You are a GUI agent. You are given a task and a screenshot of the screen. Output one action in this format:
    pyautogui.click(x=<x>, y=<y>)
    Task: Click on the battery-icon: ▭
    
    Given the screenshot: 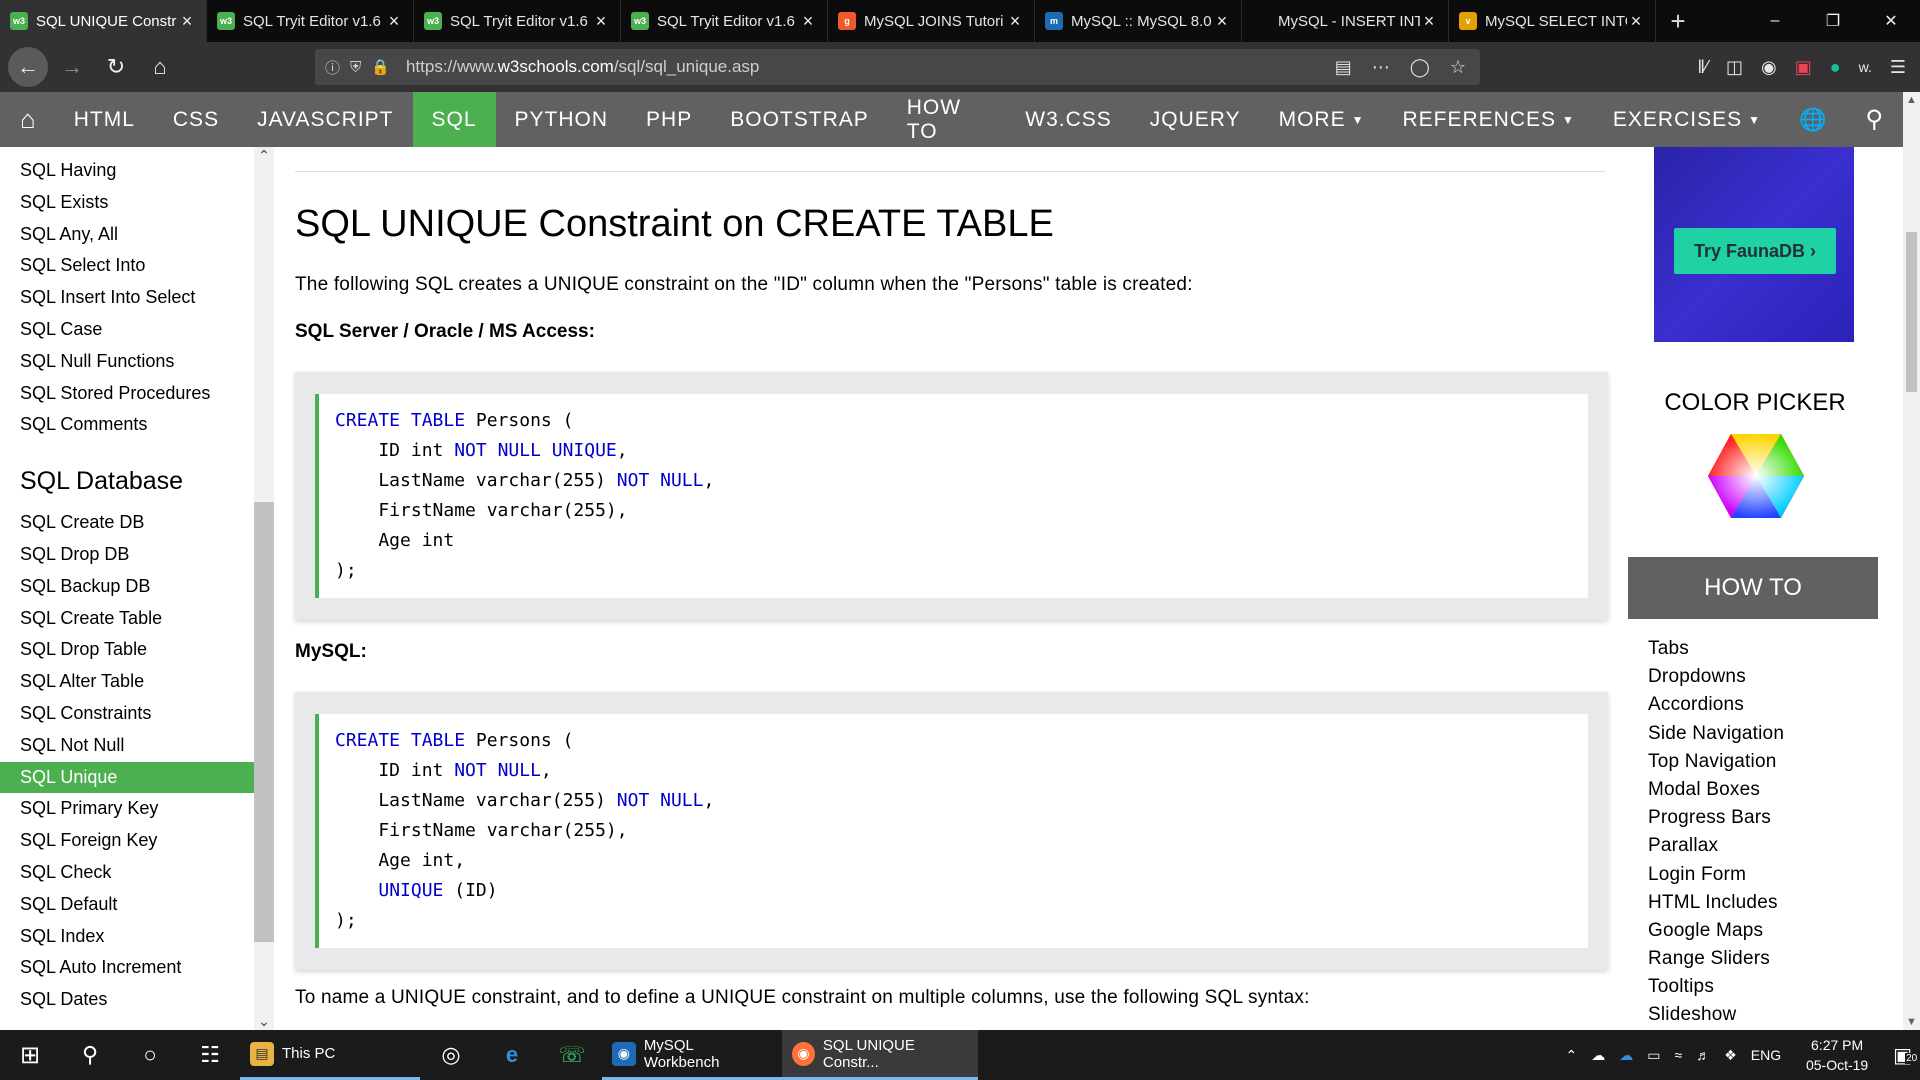 What is the action you would take?
    pyautogui.click(x=1653, y=1055)
    